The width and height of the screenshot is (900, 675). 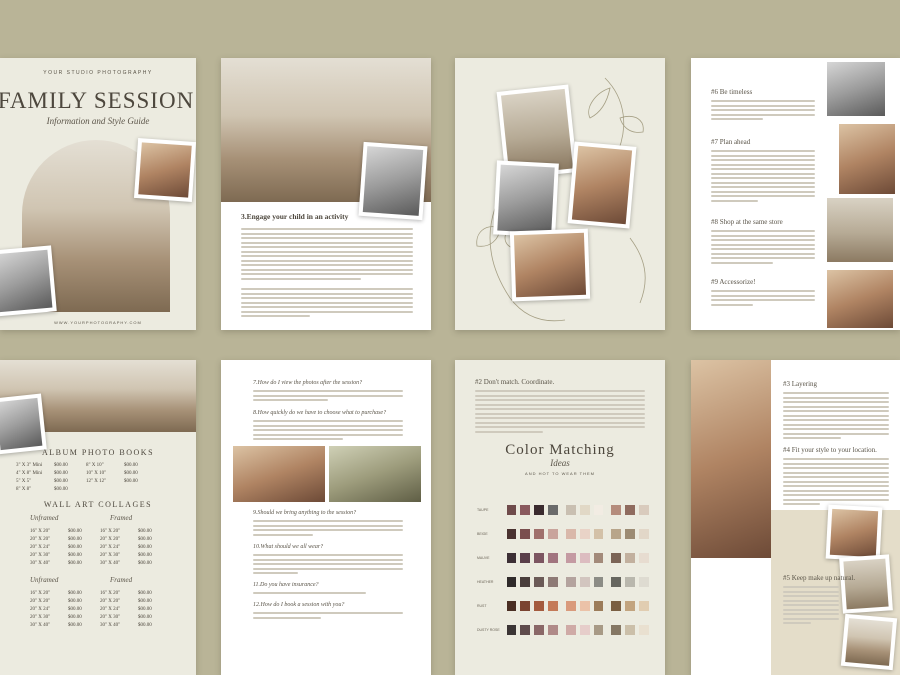 I want to click on faq-a11, so click(x=328, y=594).